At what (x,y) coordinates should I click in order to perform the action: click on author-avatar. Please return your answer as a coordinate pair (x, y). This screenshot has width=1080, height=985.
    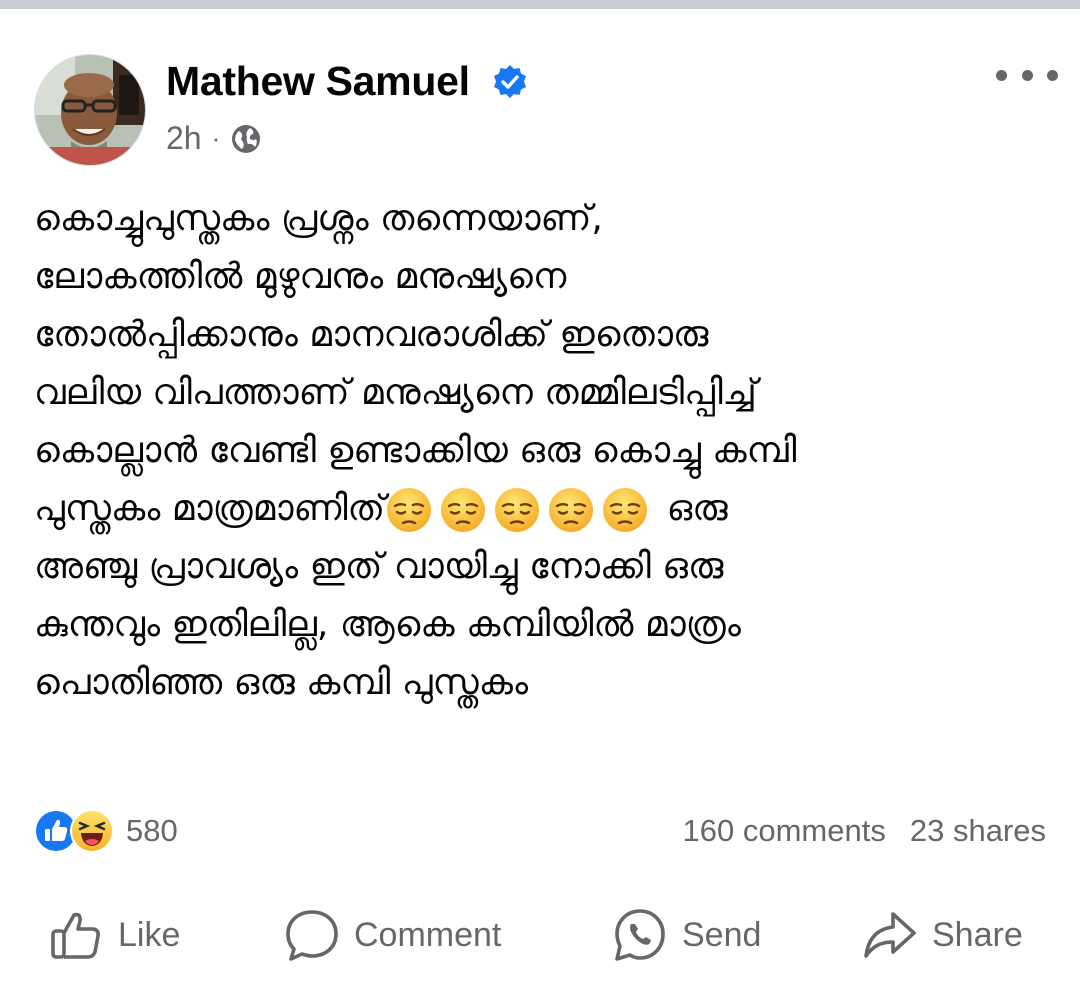
    Looking at the image, I should click on (90, 110).